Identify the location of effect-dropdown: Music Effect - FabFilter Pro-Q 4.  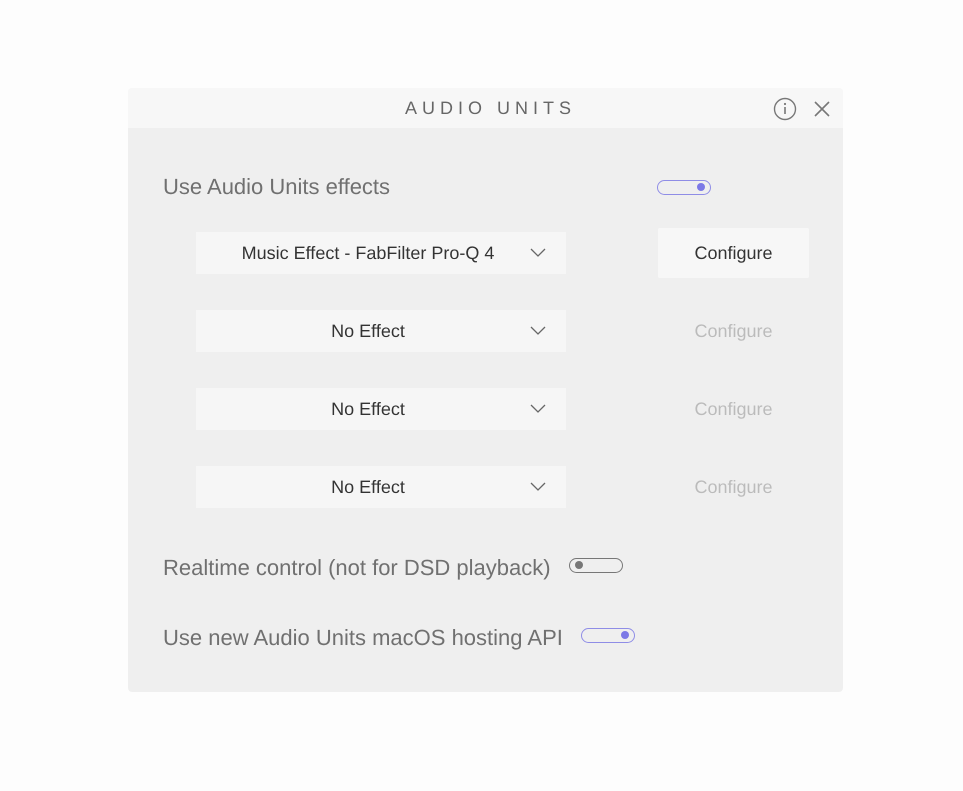
(381, 253).